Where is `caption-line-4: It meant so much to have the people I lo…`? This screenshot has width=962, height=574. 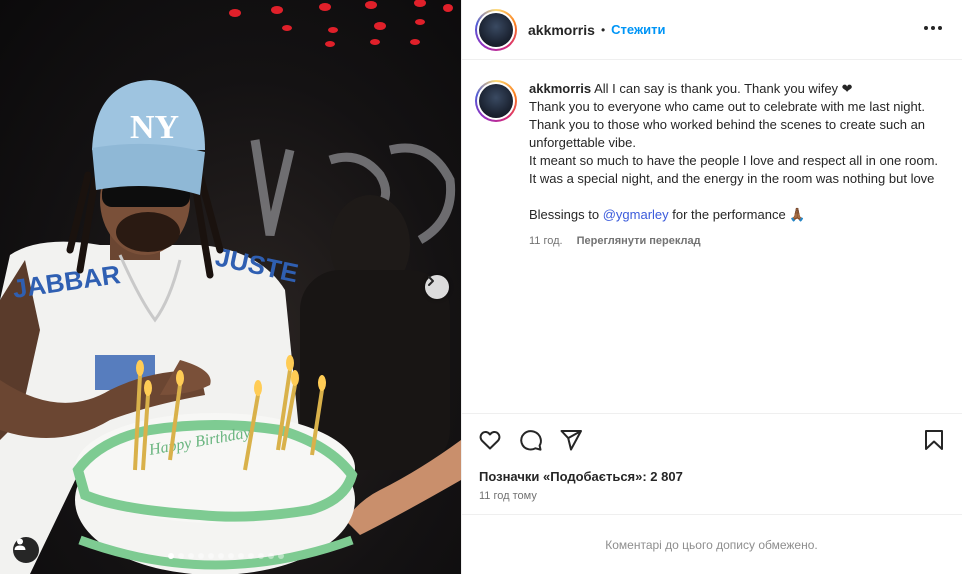
caption-line-4: It meant so much to have the people I lo… is located at coordinates (734, 169).